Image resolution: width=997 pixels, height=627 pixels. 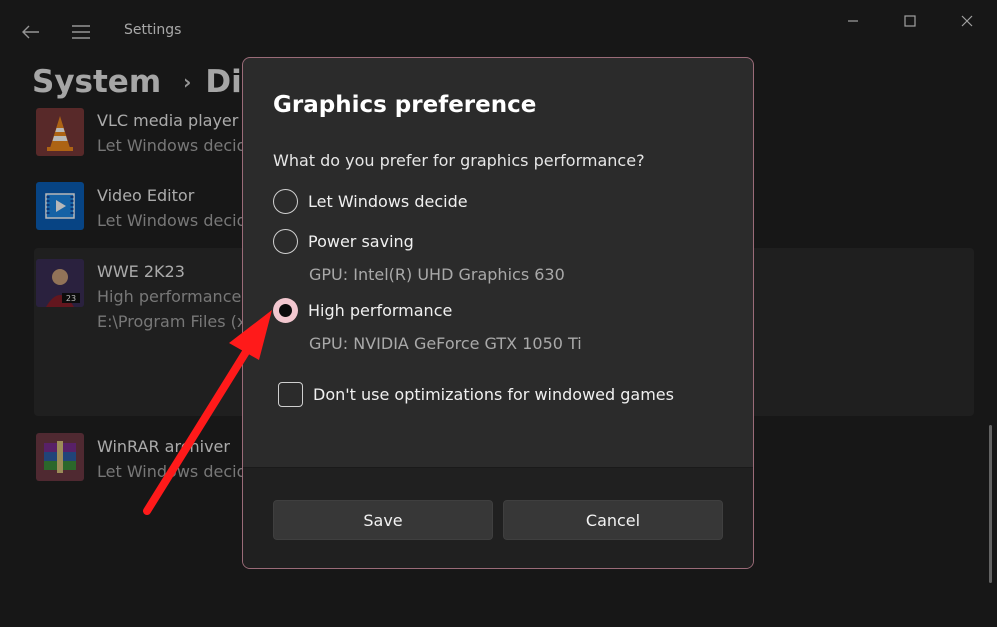 What do you see at coordinates (361, 241) in the screenshot?
I see `option-label: Power saving` at bounding box center [361, 241].